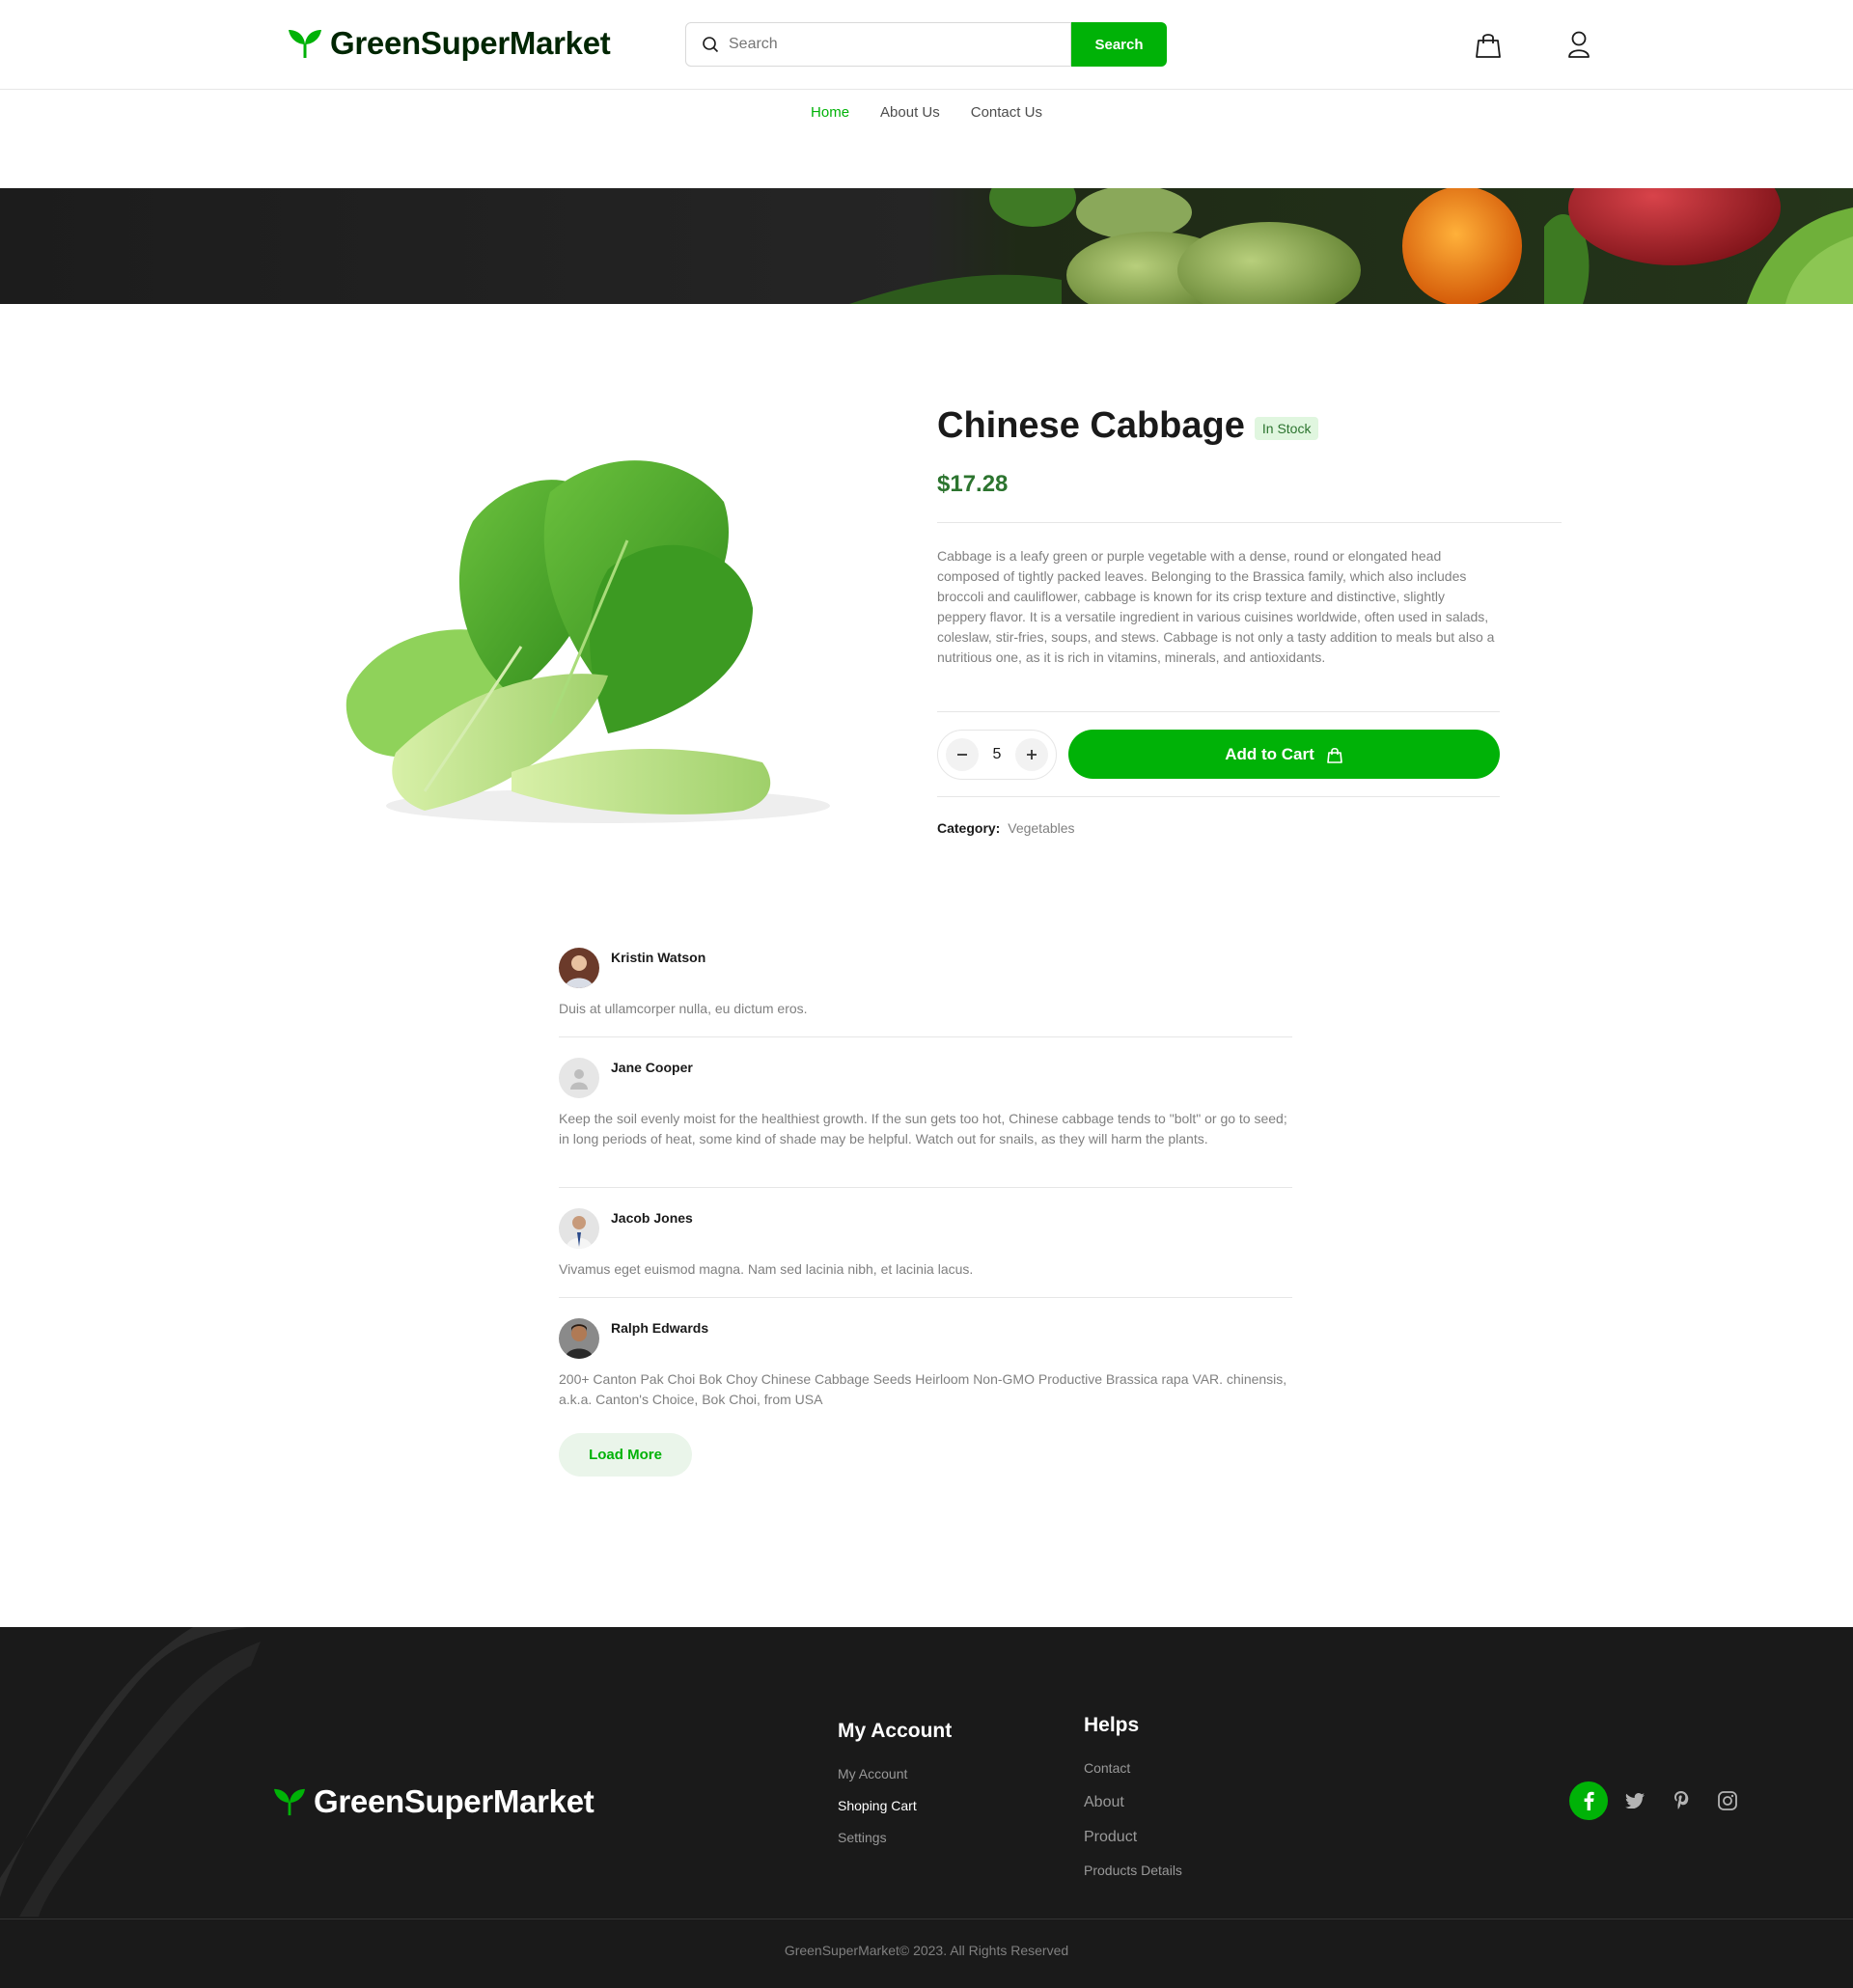 The width and height of the screenshot is (1853, 1988). What do you see at coordinates (454, 1801) in the screenshot?
I see `footer-logo-text: GreenSuperMarket` at bounding box center [454, 1801].